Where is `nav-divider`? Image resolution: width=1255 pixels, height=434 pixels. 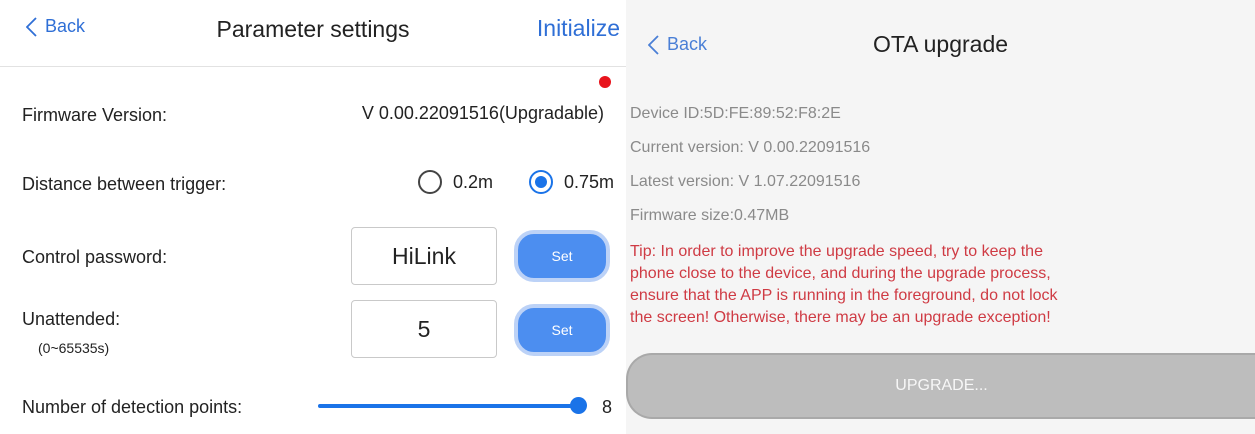
nav-divider is located at coordinates (313, 66).